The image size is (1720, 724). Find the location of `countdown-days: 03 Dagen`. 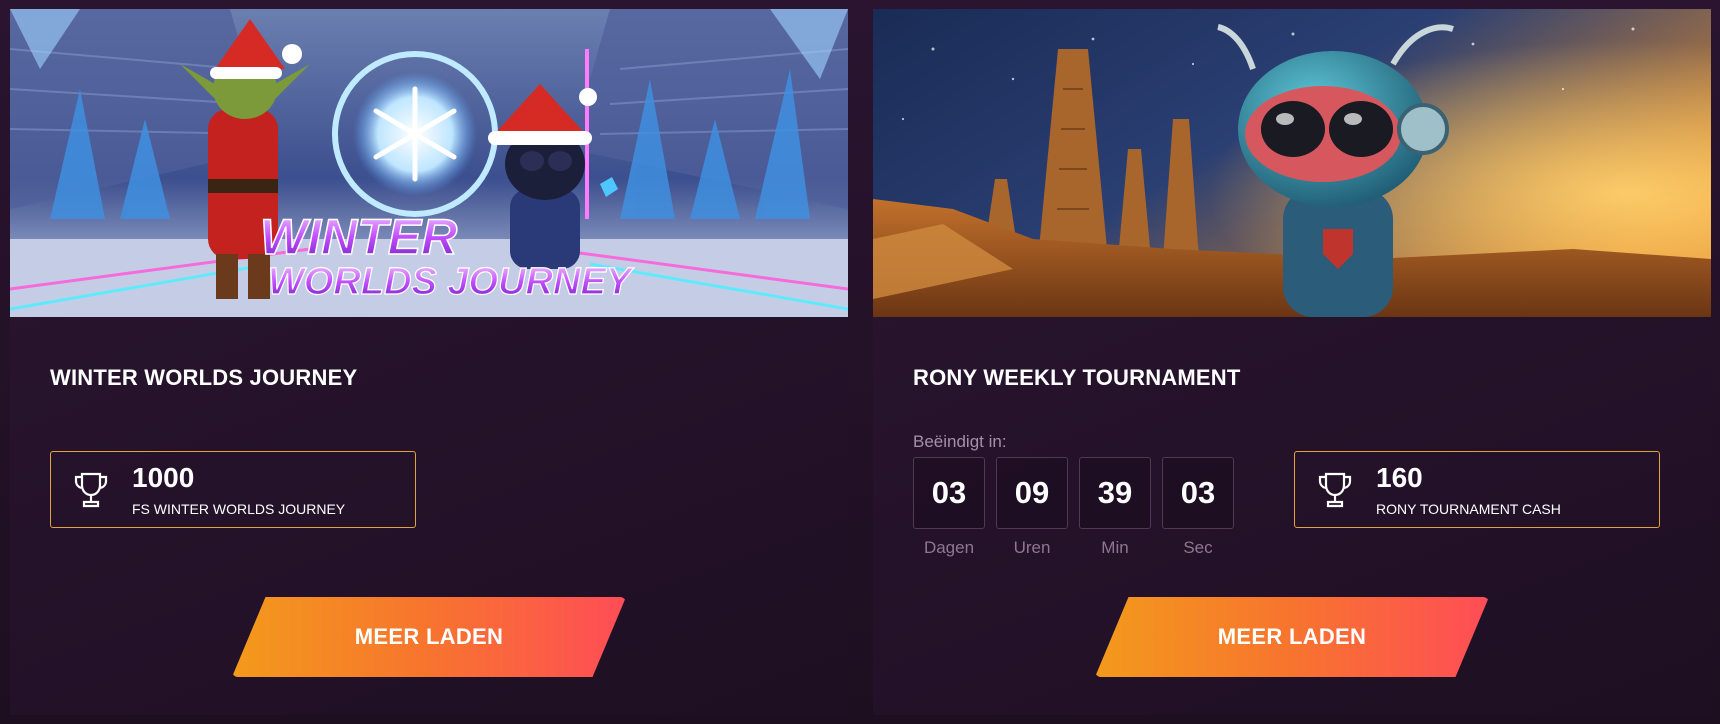

countdown-days: 03 Dagen is located at coordinates (949, 507).